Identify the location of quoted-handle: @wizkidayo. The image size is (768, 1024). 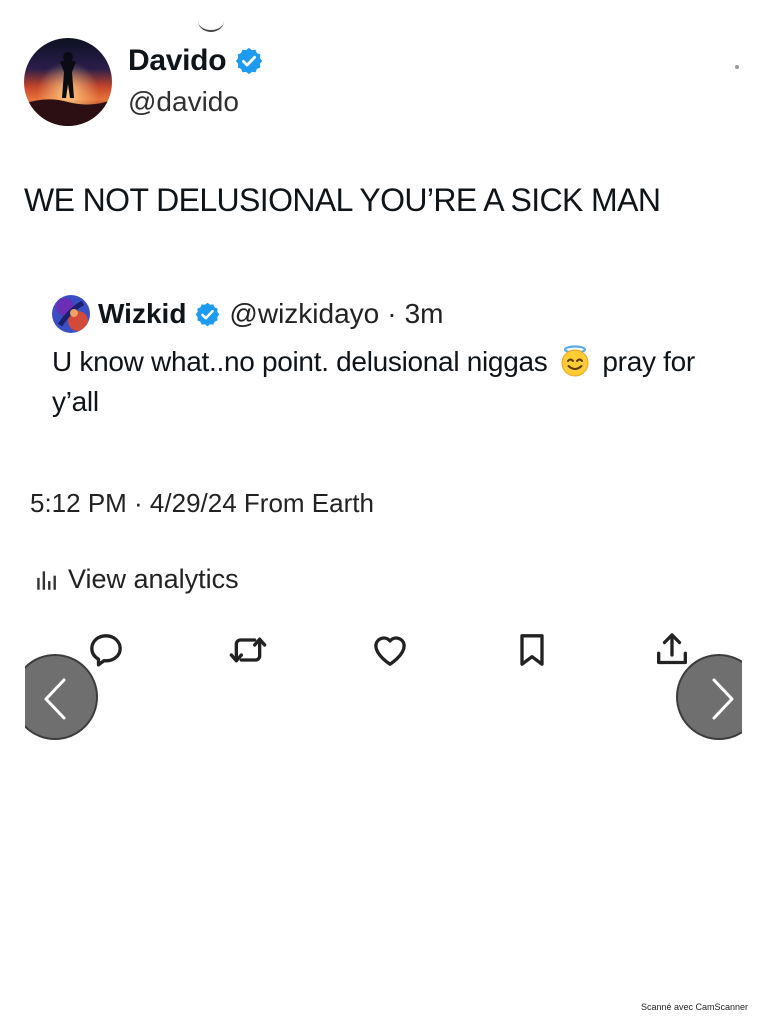
(304, 314).